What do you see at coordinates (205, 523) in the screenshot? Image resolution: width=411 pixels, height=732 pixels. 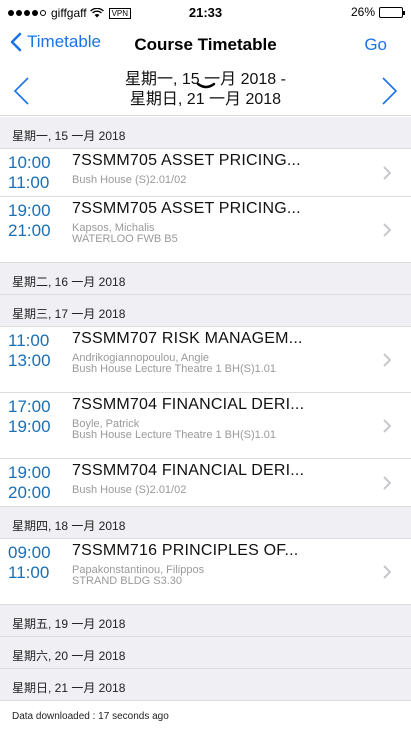 I see `day-header: 星期四, 18 一月 2018` at bounding box center [205, 523].